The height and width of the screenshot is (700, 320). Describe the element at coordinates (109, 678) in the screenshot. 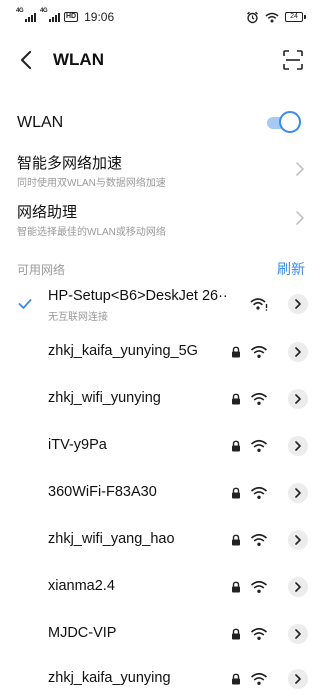

I see `network-ssid: zhkj_kaifa_yunying` at that location.